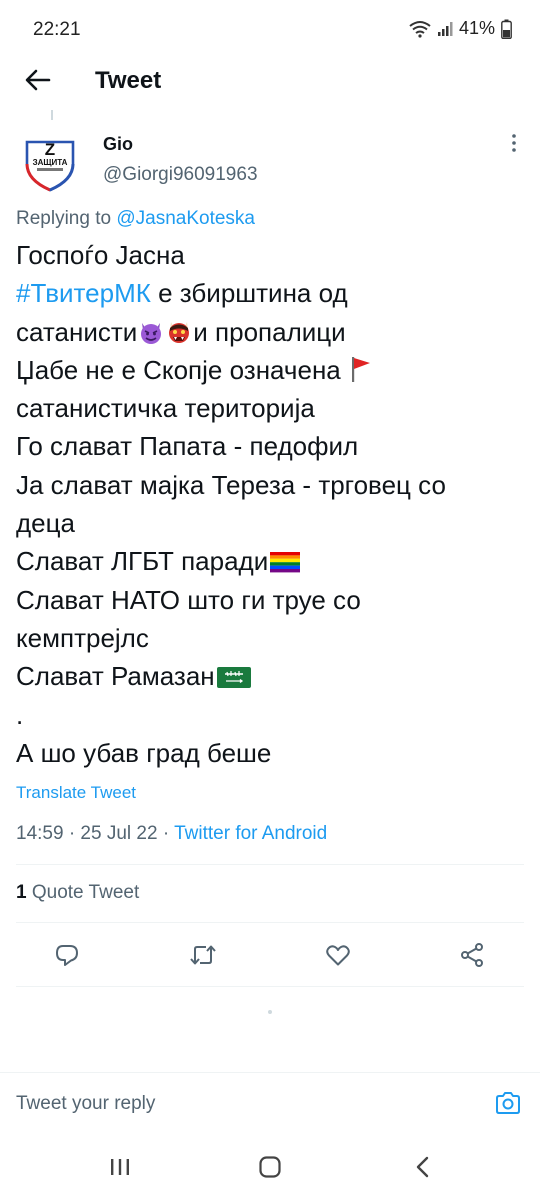 The width and height of the screenshot is (540, 1200). I want to click on more-vertical-icon, so click(514, 145).